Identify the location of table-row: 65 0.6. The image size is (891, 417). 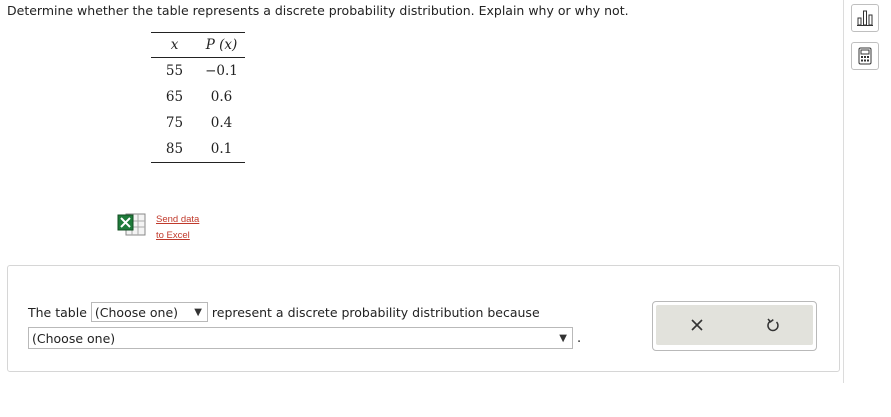
(198, 97).